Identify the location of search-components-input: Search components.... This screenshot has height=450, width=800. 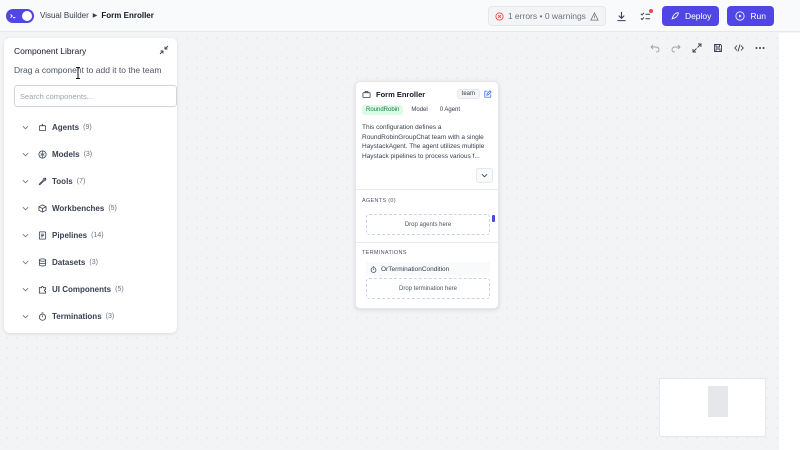
(95, 96).